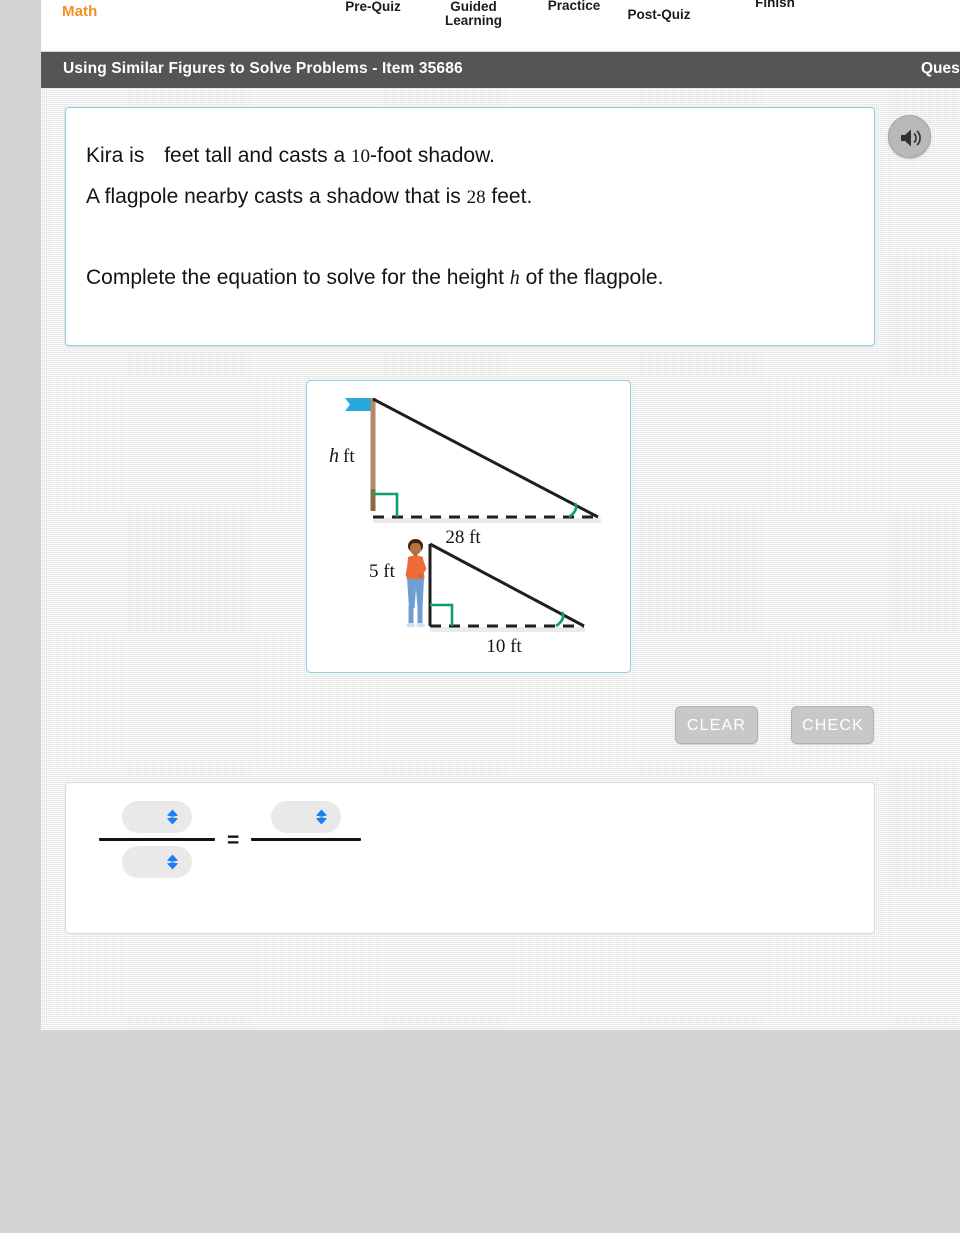 The height and width of the screenshot is (1233, 960). What do you see at coordinates (909, 136) in the screenshot?
I see `read-aloud-button` at bounding box center [909, 136].